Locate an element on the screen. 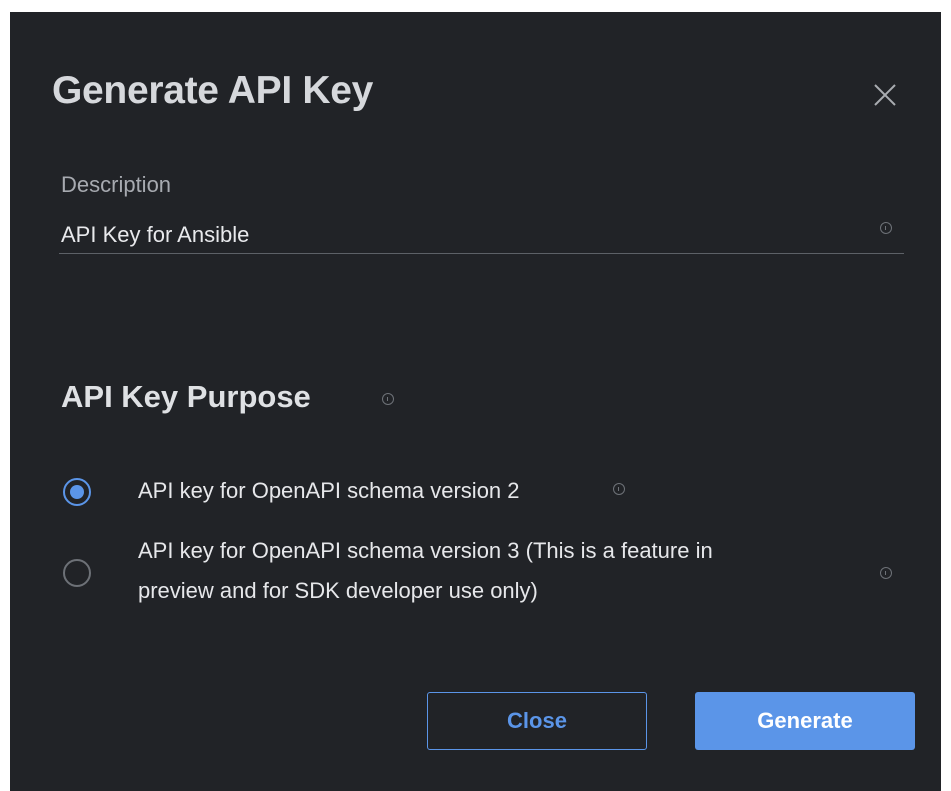 The width and height of the screenshot is (951, 791). description-info-icon is located at coordinates (886, 228).